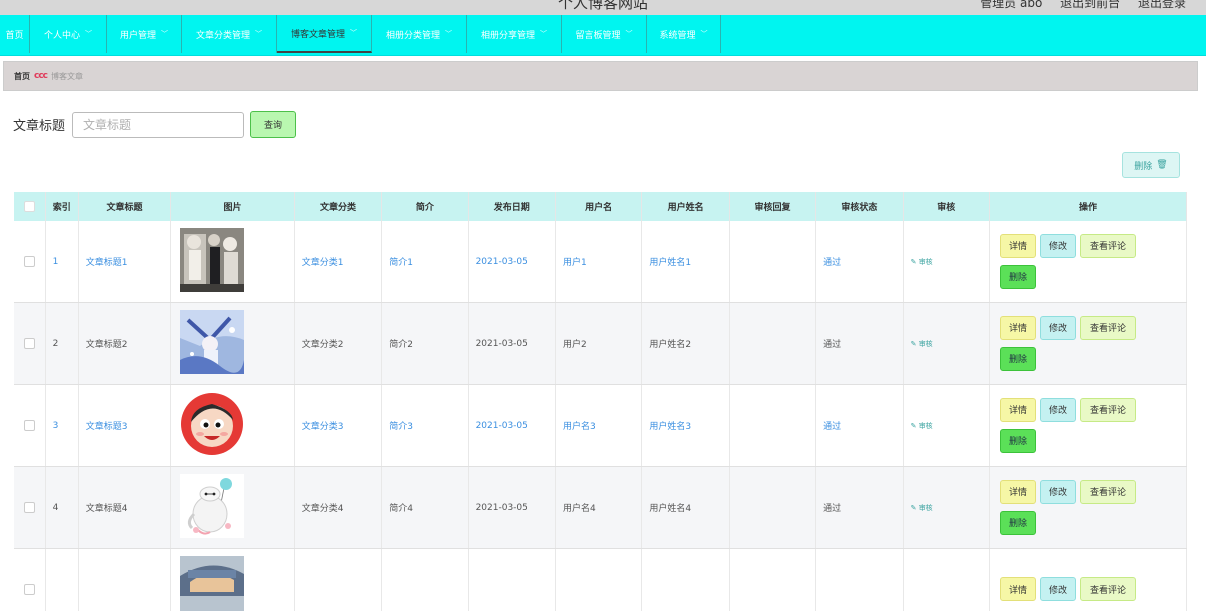 Image resolution: width=1206 pixels, height=611 pixels. I want to click on cell-intro: 简介1, so click(425, 262).